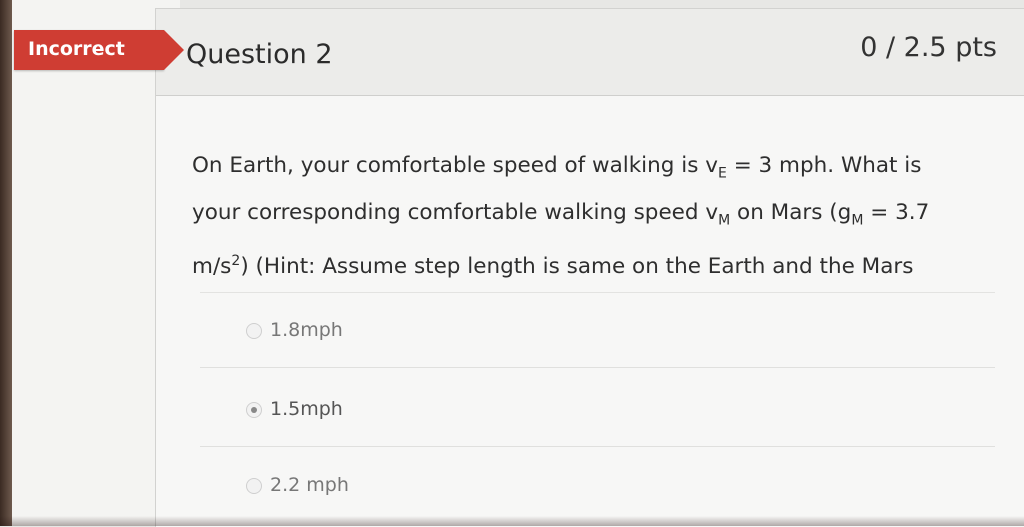 This screenshot has width=1024, height=527. What do you see at coordinates (590, 52) in the screenshot?
I see `question-header: Question 2 0 / 2.5 pts` at bounding box center [590, 52].